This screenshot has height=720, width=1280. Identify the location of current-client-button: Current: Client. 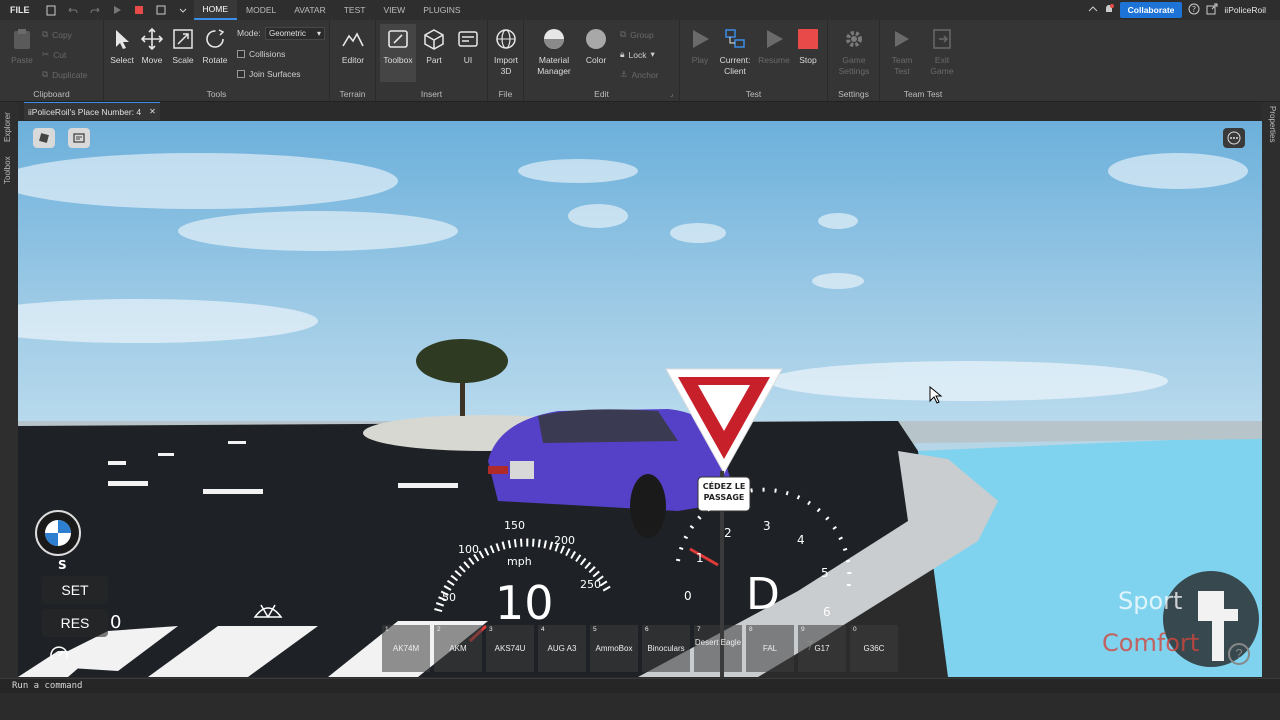
(735, 51).